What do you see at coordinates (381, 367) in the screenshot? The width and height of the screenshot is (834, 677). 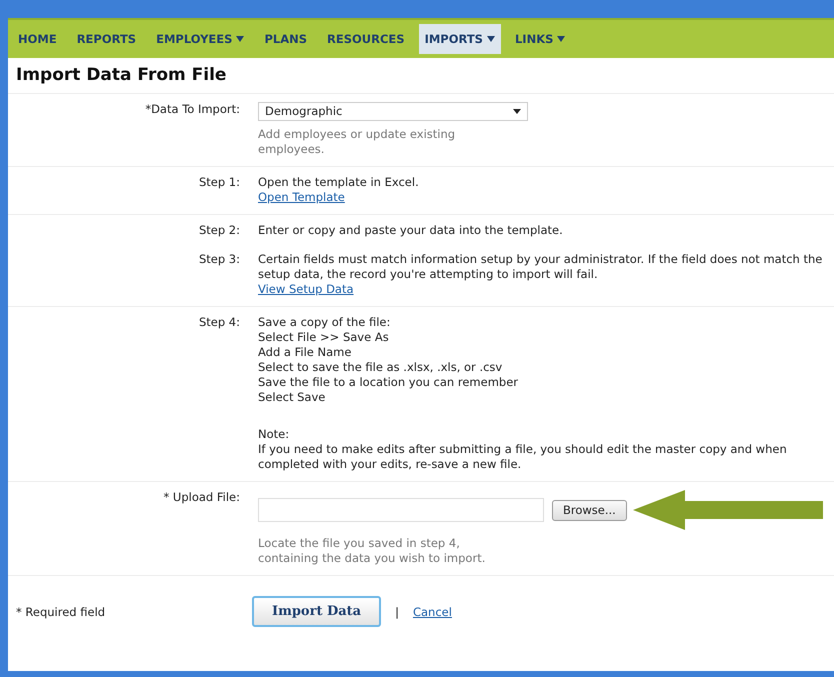 I see `instruction-text: Select to save the file as .xlsx, .xls, or .csv` at bounding box center [381, 367].